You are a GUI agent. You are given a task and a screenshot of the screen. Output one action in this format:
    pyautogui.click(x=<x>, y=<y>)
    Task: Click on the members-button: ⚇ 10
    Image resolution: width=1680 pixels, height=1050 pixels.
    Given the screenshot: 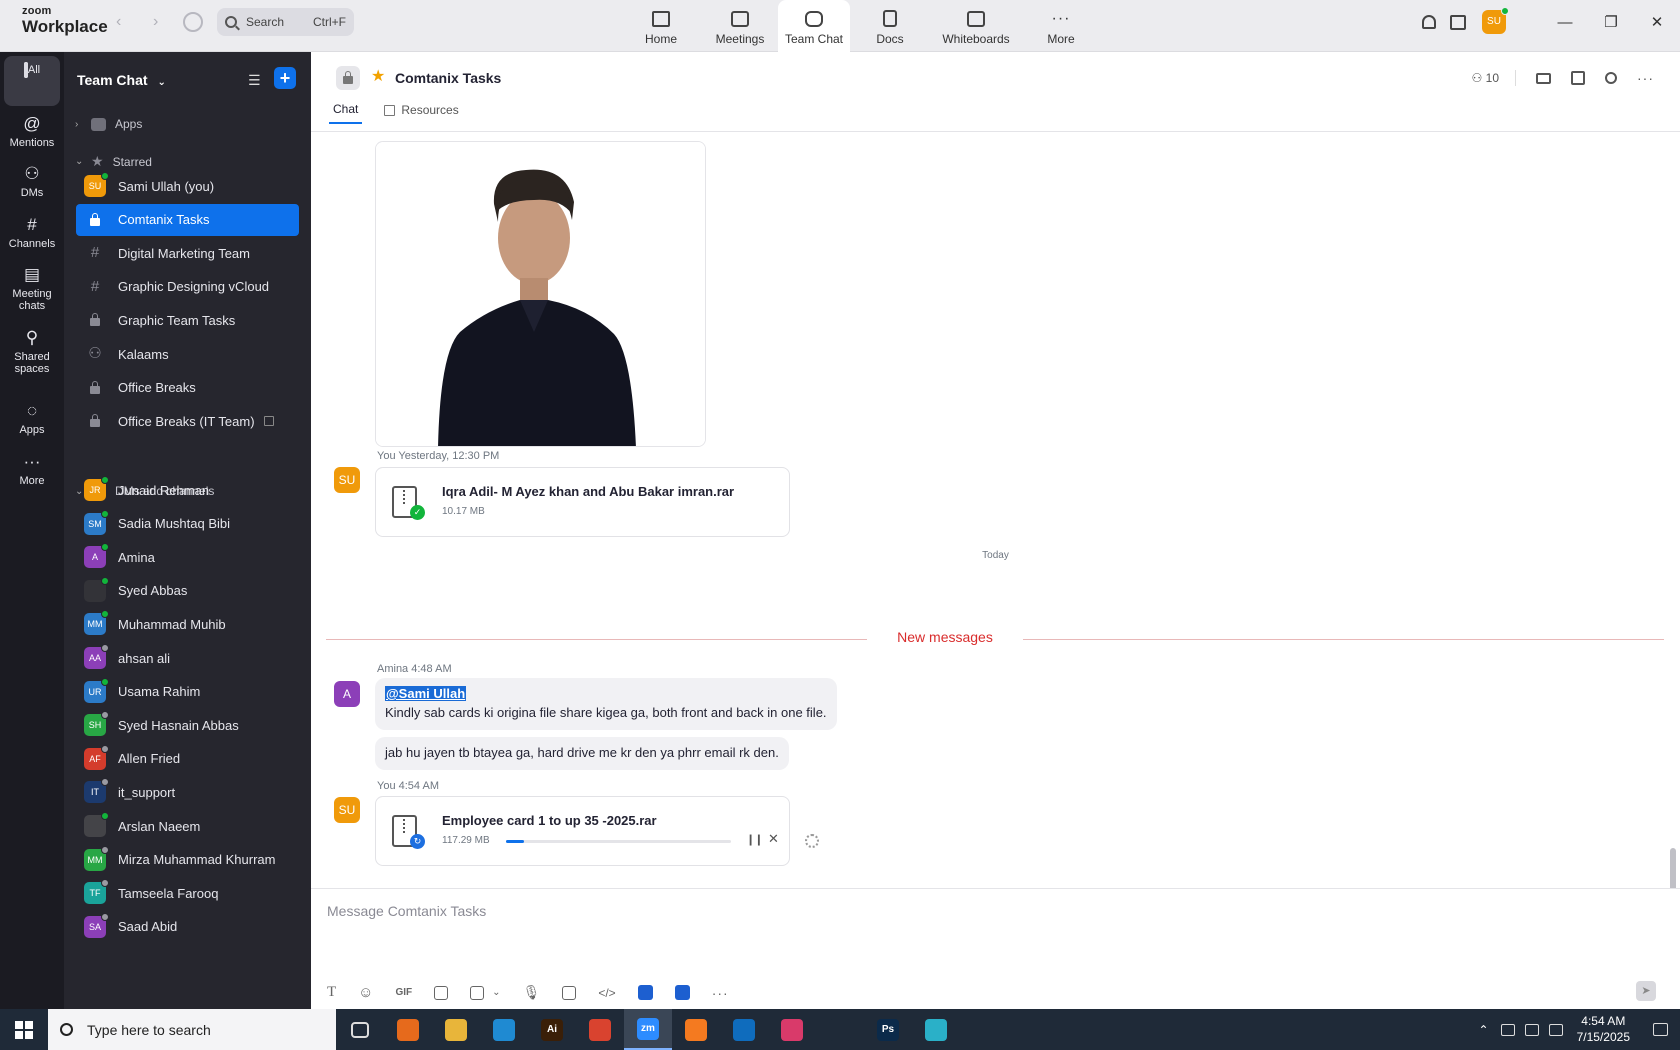 What is the action you would take?
    pyautogui.click(x=1485, y=78)
    